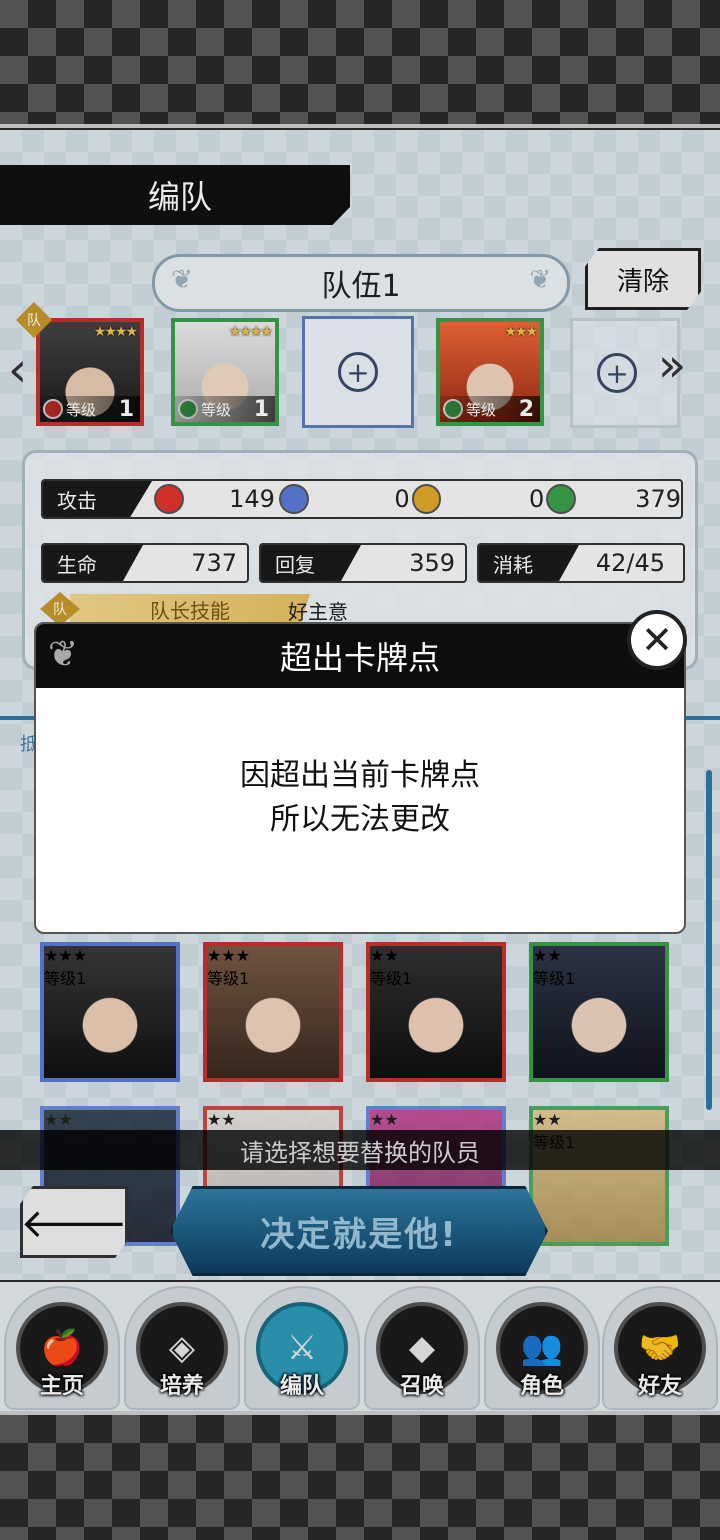  Describe the element at coordinates (521, 332) in the screenshot. I see `rarity-stars: ★★★` at that location.